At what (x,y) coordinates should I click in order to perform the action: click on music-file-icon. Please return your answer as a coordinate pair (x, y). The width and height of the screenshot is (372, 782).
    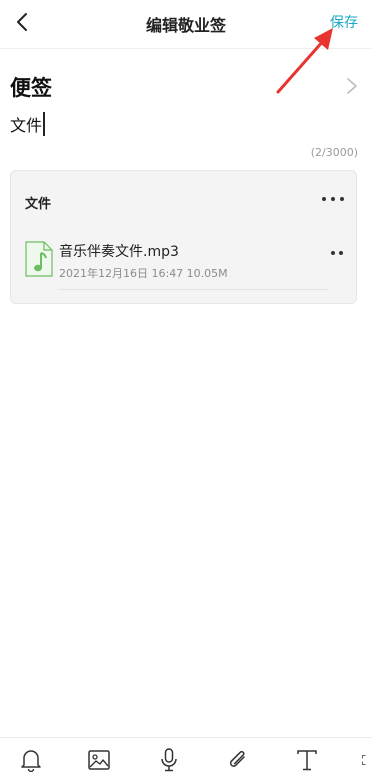
    Looking at the image, I should click on (39, 259).